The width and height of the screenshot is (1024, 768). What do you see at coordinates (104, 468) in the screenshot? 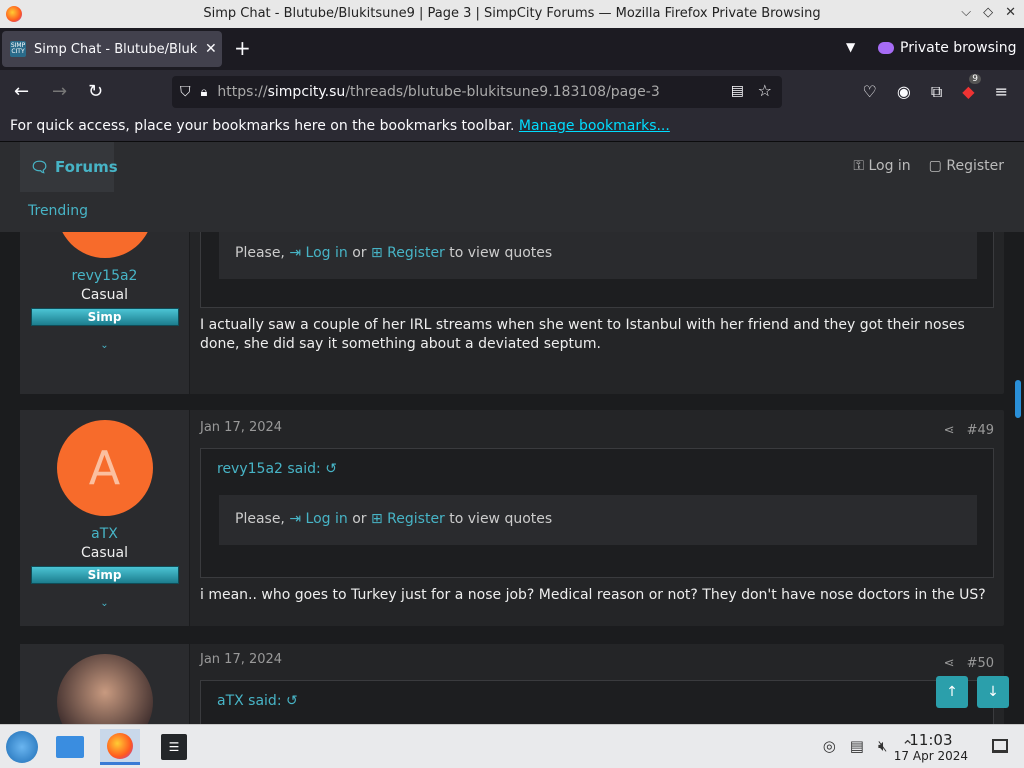
I see `avatar: A` at bounding box center [104, 468].